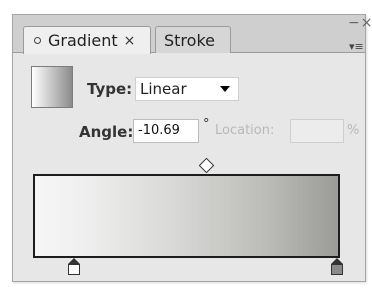  What do you see at coordinates (83, 40) in the screenshot?
I see `tab-gradient-label: Gradient` at bounding box center [83, 40].